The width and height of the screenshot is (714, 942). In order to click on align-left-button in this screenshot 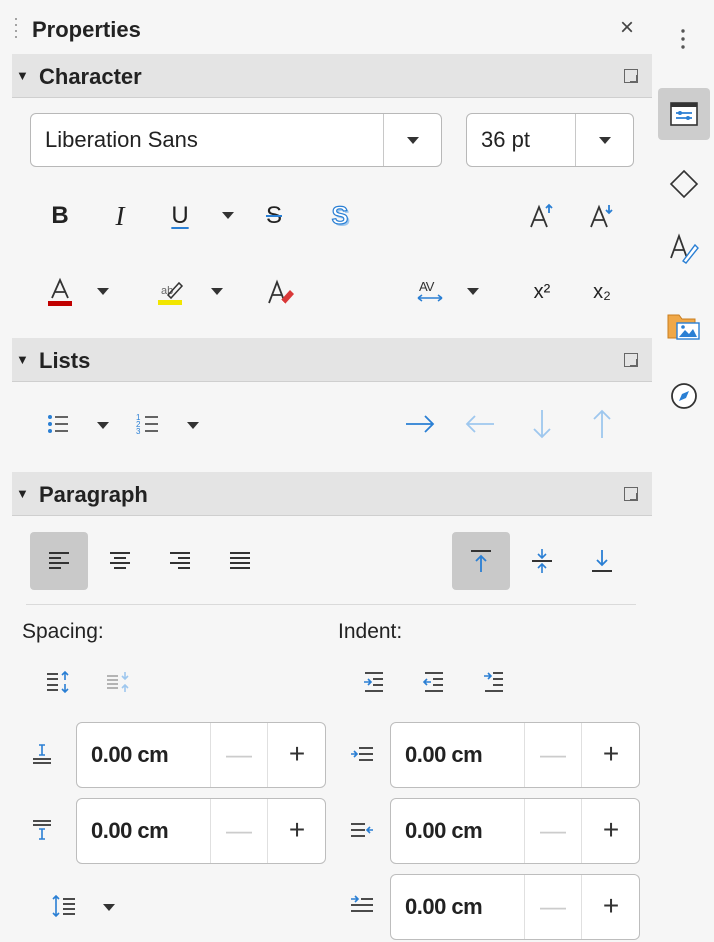, I will do `click(59, 561)`.